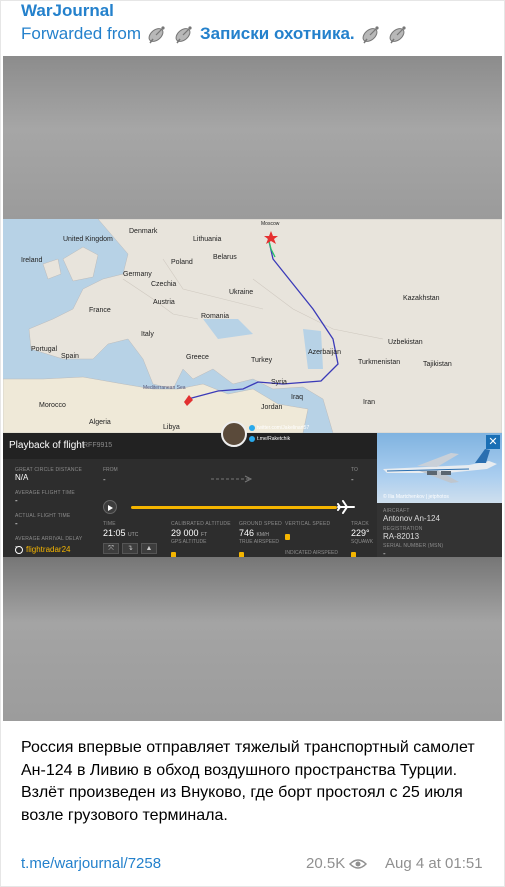 The image size is (505, 887). What do you see at coordinates (98, 445) in the screenshot?
I see `flight-id: RFF9915` at bounding box center [98, 445].